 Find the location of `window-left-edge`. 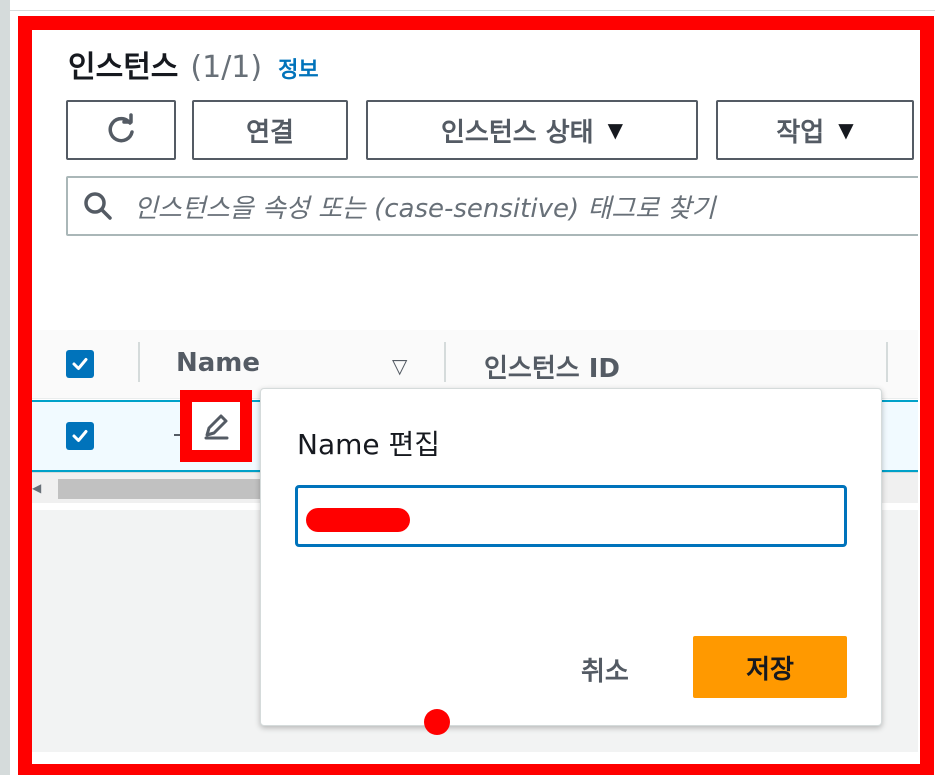

window-left-edge is located at coordinates (5, 387).